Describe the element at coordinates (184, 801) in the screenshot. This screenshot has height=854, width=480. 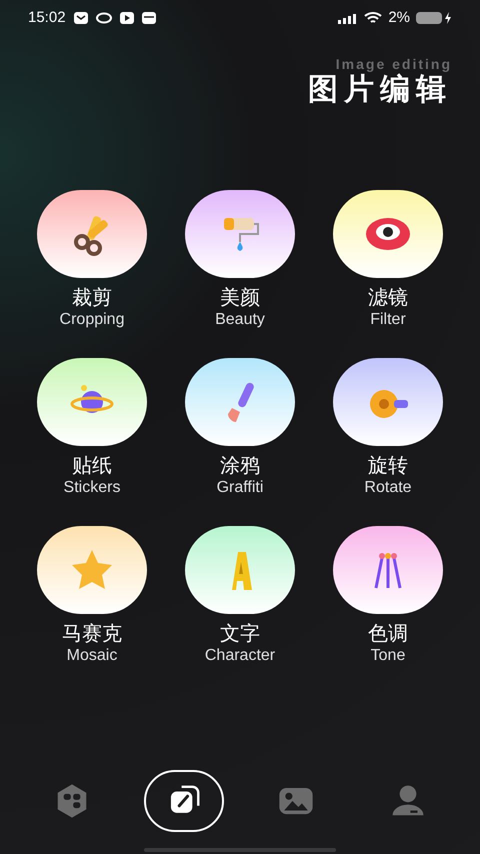
I see `nav-tab` at that location.